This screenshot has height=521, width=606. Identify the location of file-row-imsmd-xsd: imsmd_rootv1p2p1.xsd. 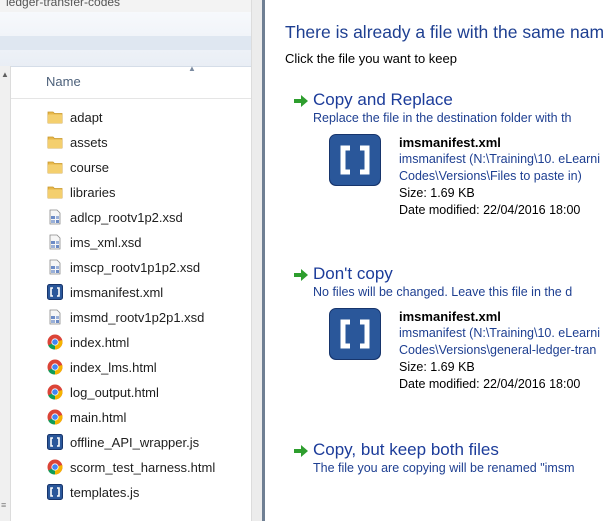
(131, 317).